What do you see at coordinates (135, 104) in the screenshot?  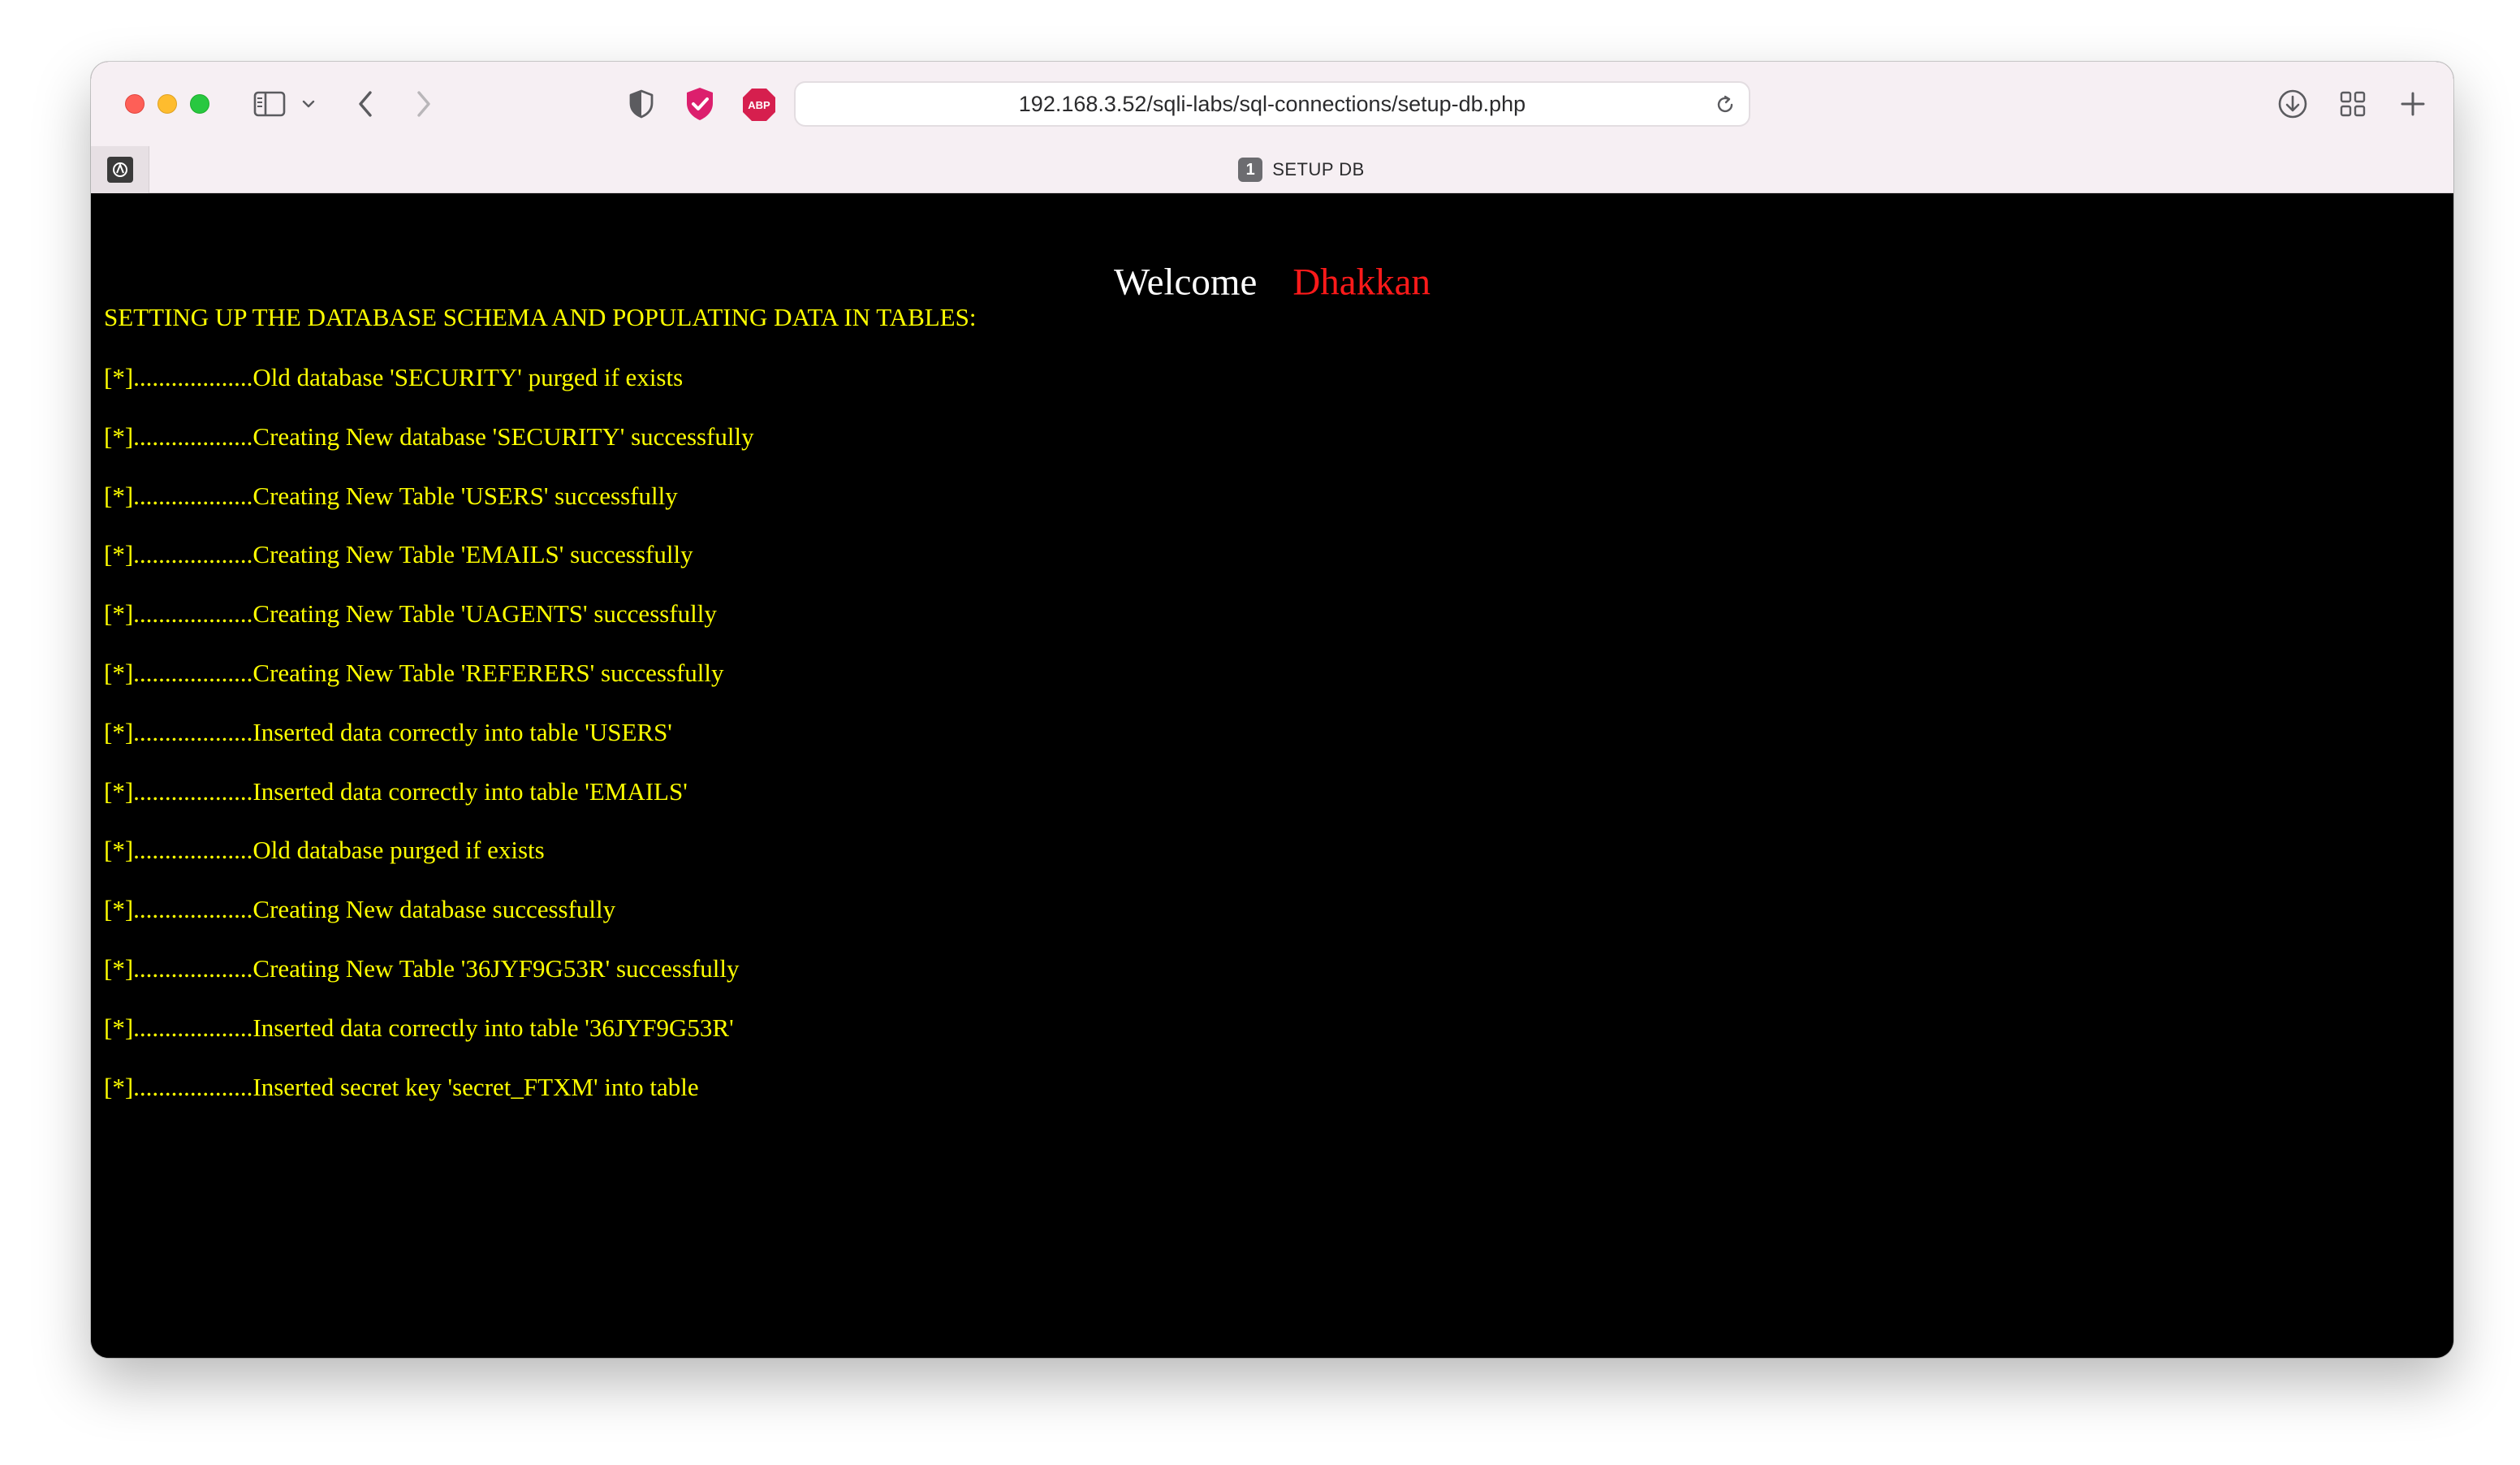 I see `close-window-button` at bounding box center [135, 104].